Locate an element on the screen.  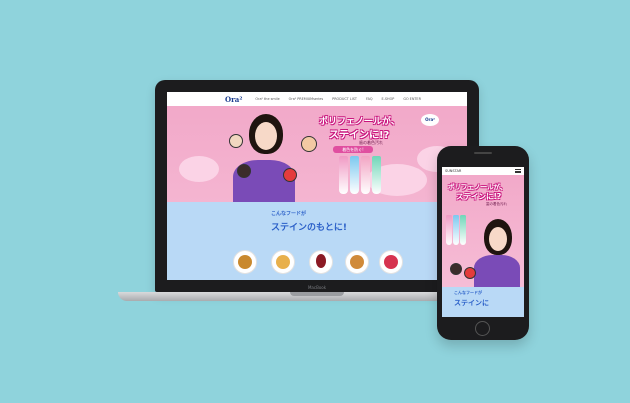
nav-item-eshop: E-SHOP is located at coordinates (388, 99).